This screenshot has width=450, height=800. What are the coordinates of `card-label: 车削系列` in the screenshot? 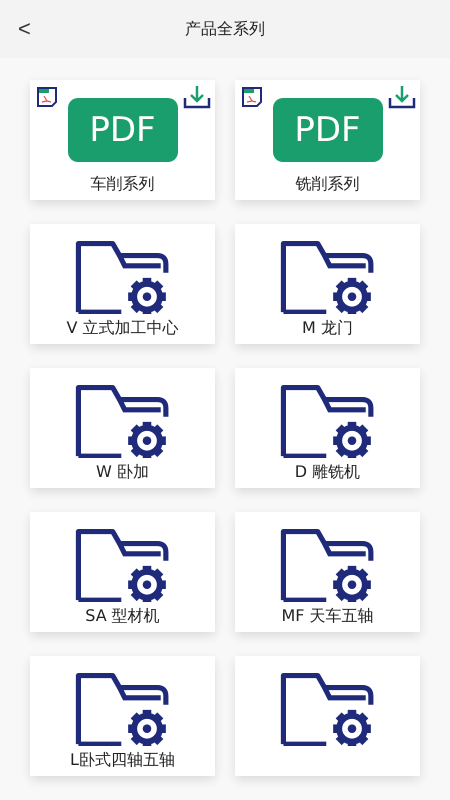 It's located at (122, 184).